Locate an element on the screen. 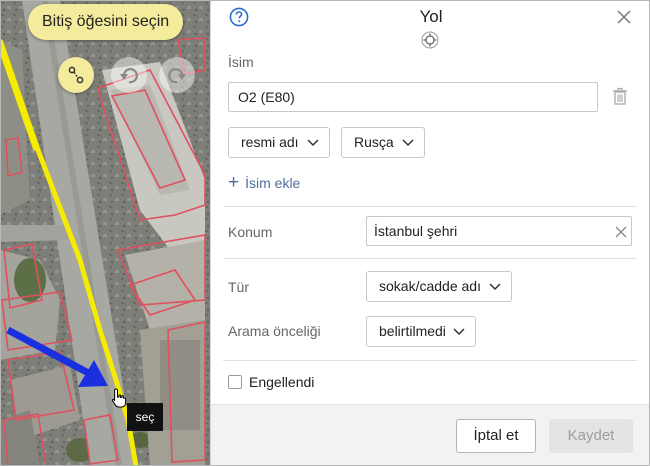 The image size is (650, 466). redo-button is located at coordinates (177, 75).